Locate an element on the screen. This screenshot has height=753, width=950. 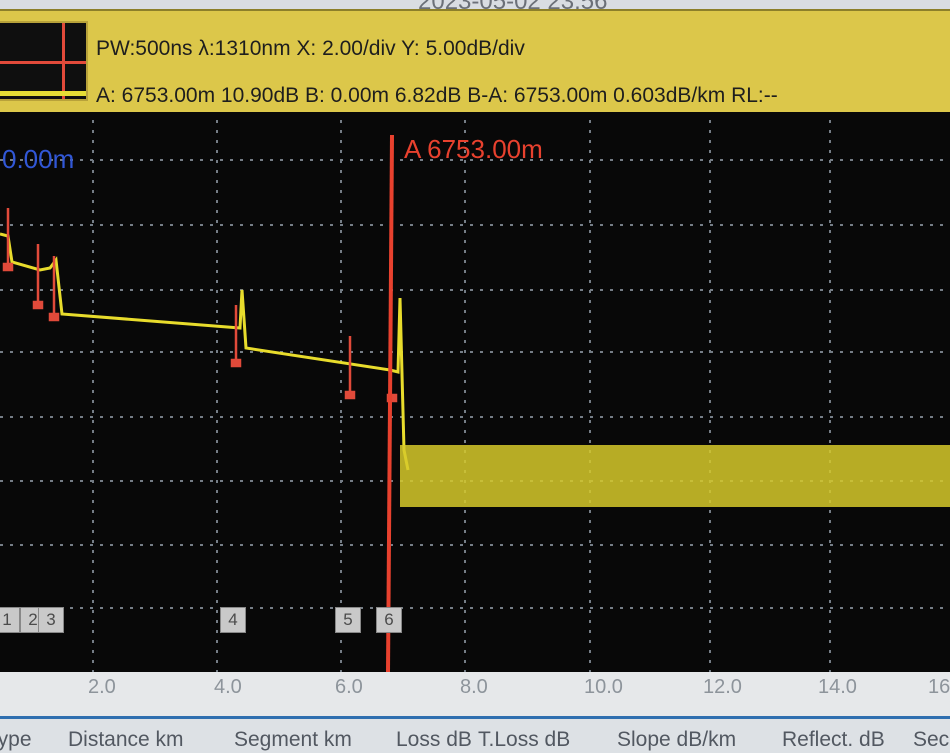
event-3: 3 is located at coordinates (51, 620).